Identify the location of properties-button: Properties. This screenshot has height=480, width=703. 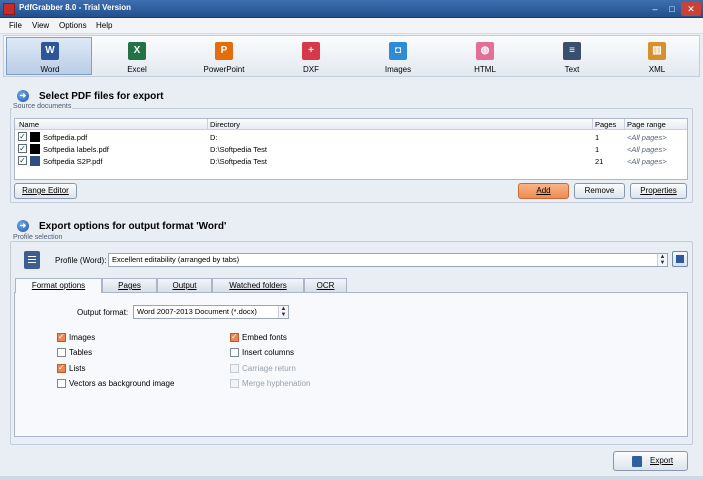
(658, 191).